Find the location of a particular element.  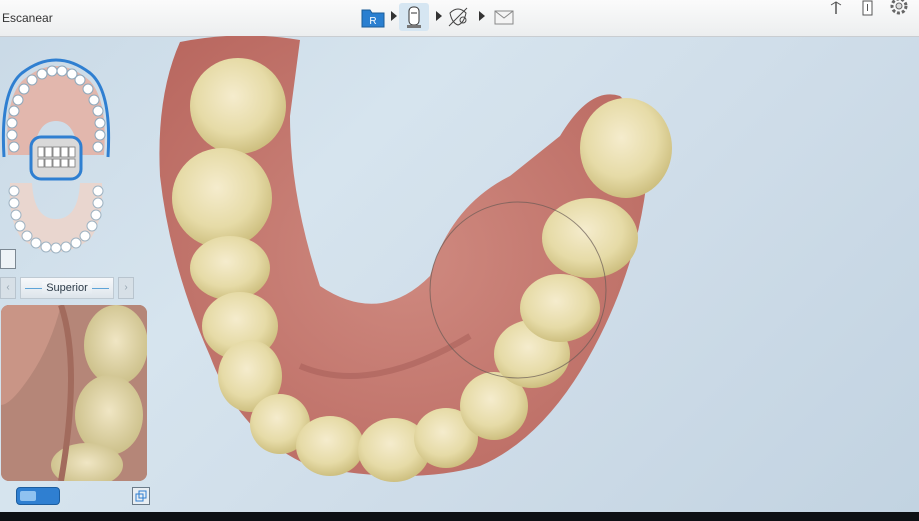

envelope-icon is located at coordinates (504, 17).